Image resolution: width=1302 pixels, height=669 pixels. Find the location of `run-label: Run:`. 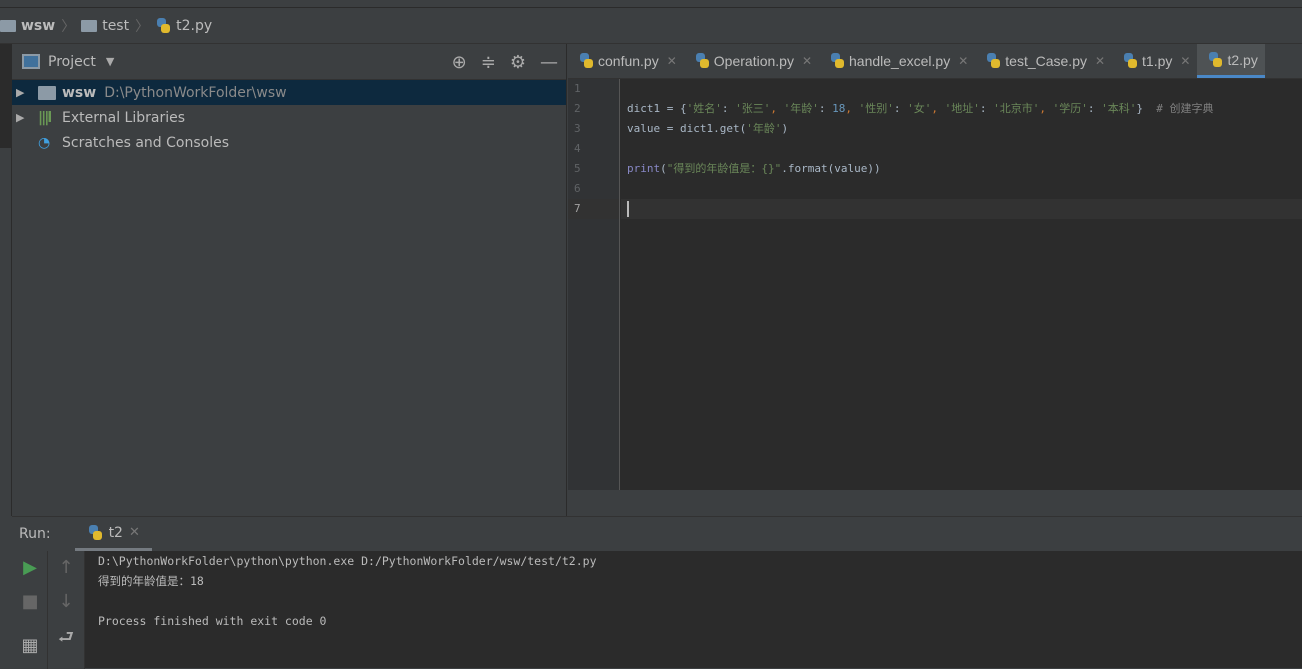

run-label: Run: is located at coordinates (35, 534).